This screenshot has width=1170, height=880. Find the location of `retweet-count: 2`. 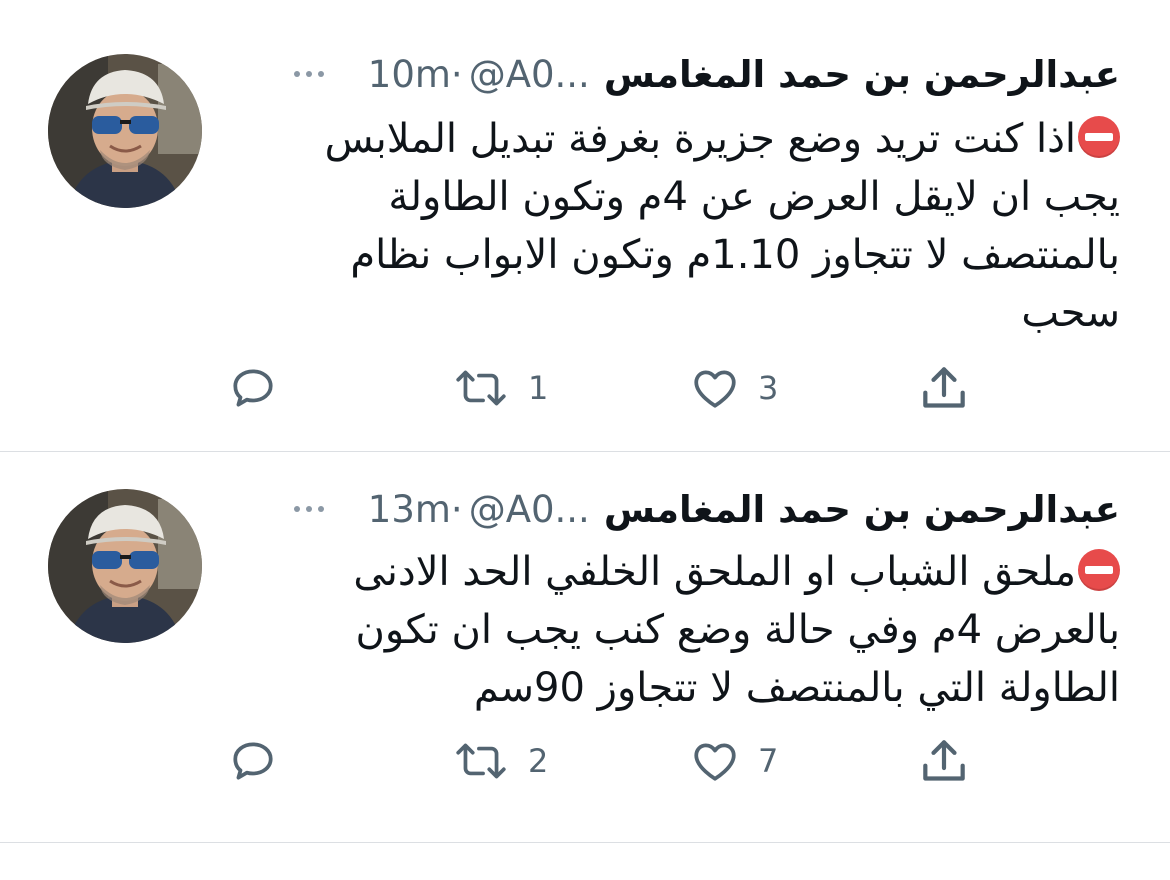

retweet-count: 2 is located at coordinates (538, 761).